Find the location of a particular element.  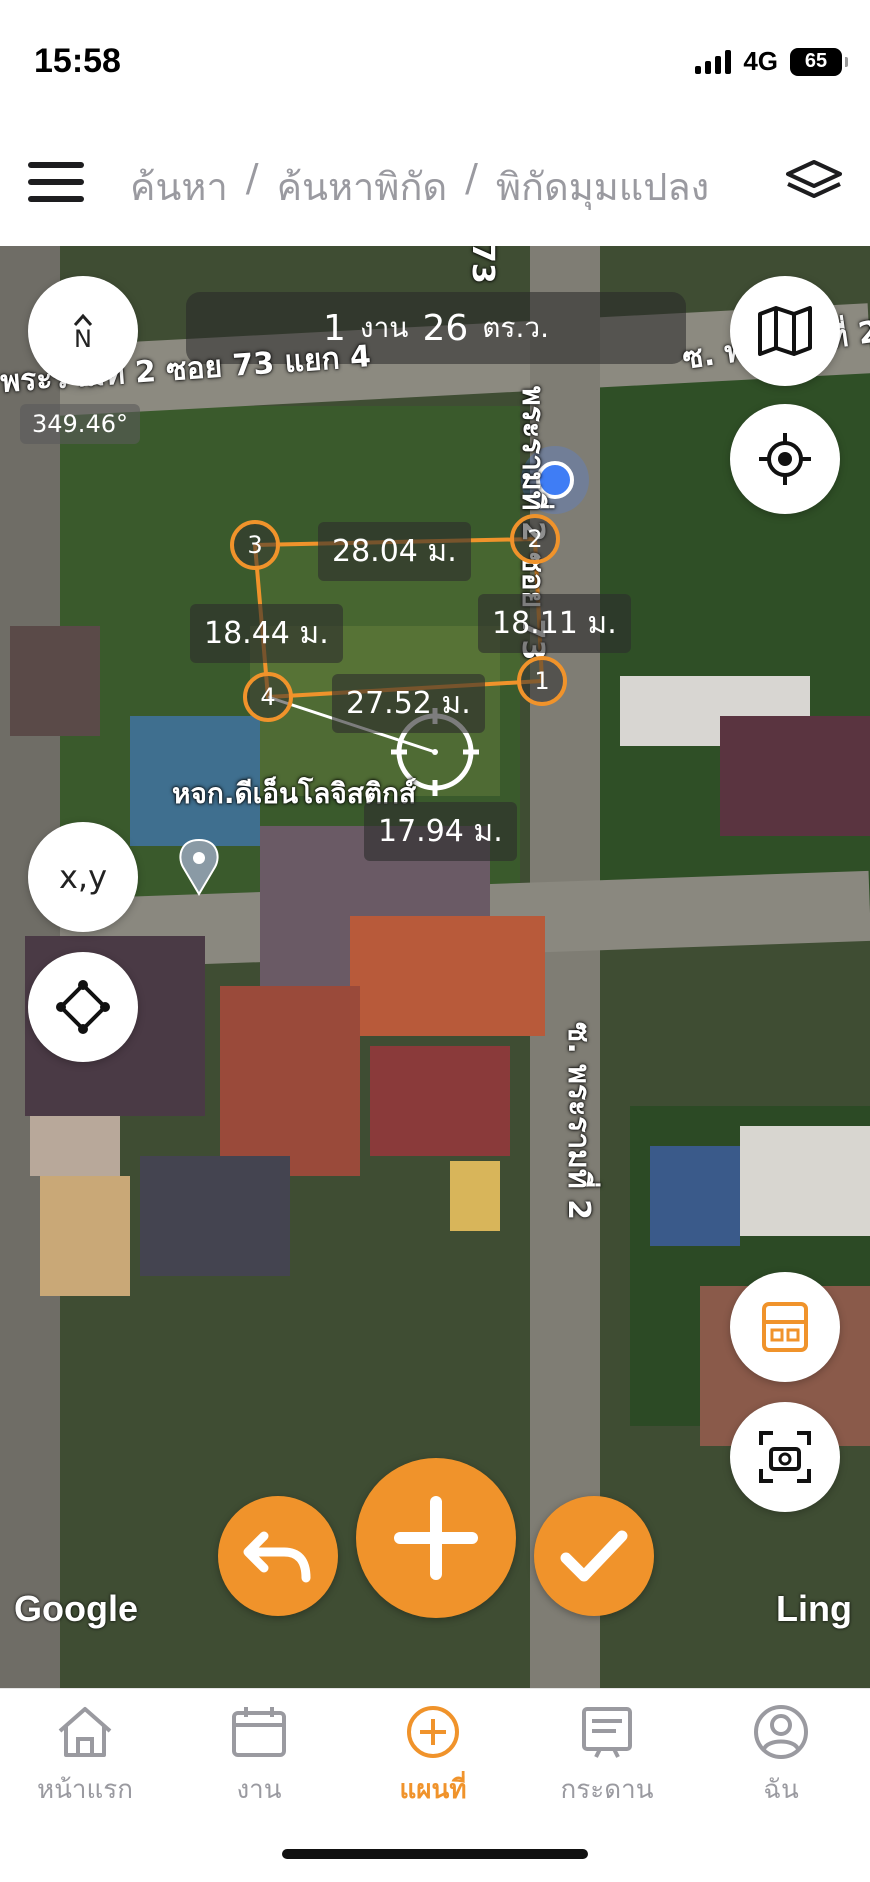

distance-label-bottom: 27.52 ม. is located at coordinates (408, 703).